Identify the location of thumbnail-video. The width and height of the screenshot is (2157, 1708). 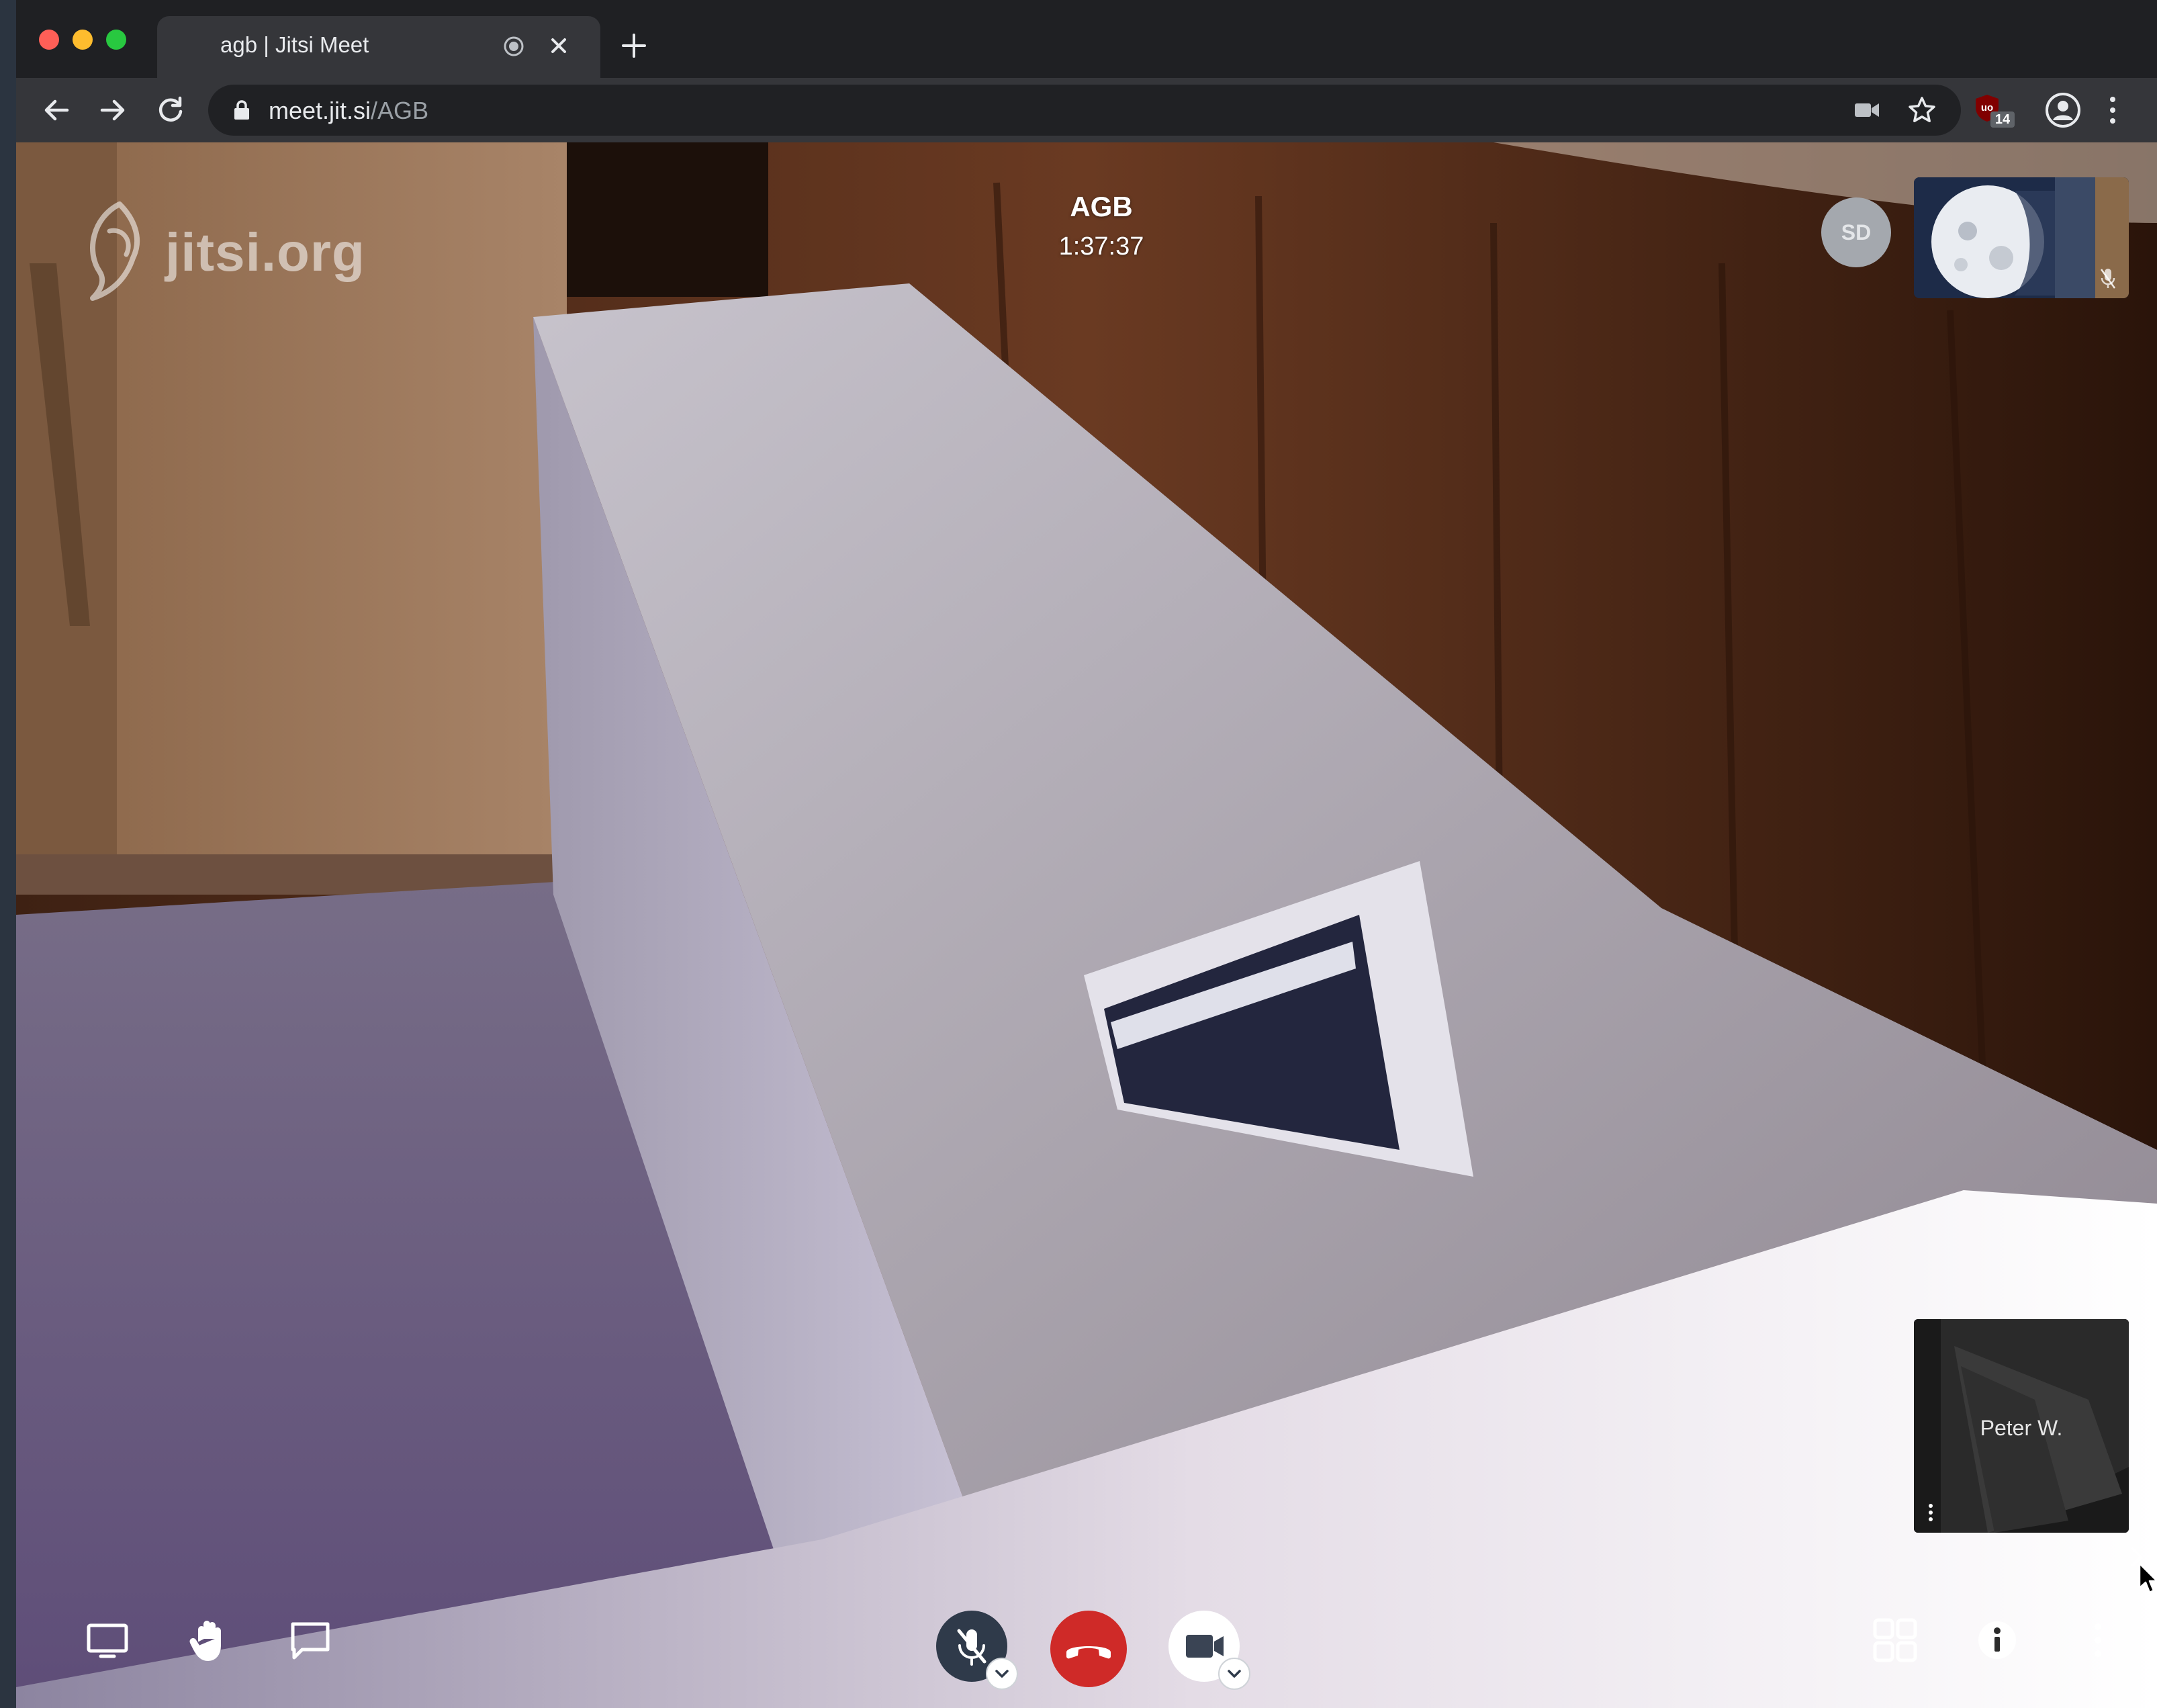
(2022, 238).